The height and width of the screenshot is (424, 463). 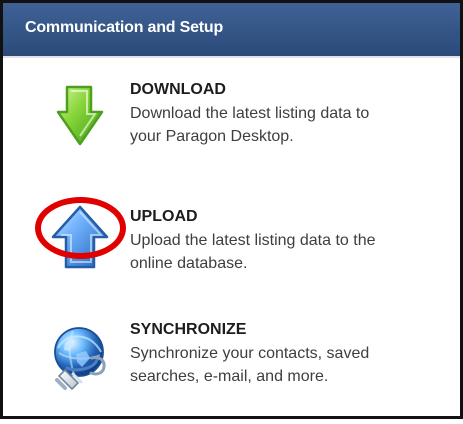 I want to click on upload-description-line: online database., so click(x=189, y=263).